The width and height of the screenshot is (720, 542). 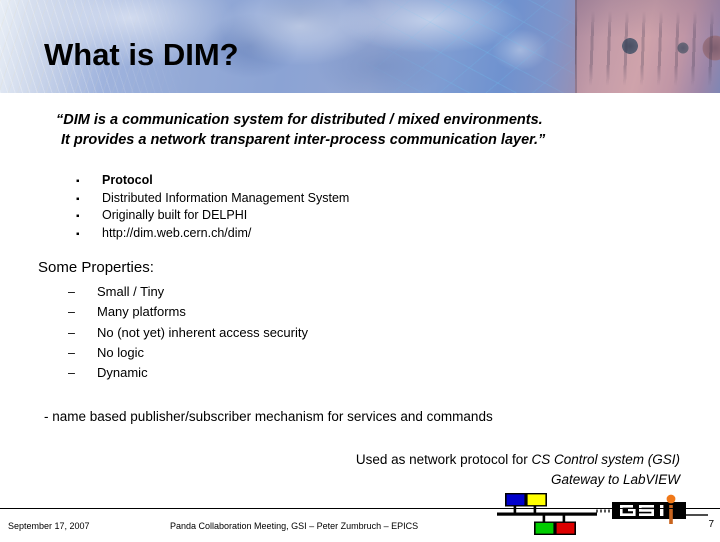 What do you see at coordinates (202, 332) in the screenshot?
I see `list-item-label: No (not yet) inherent access security` at bounding box center [202, 332].